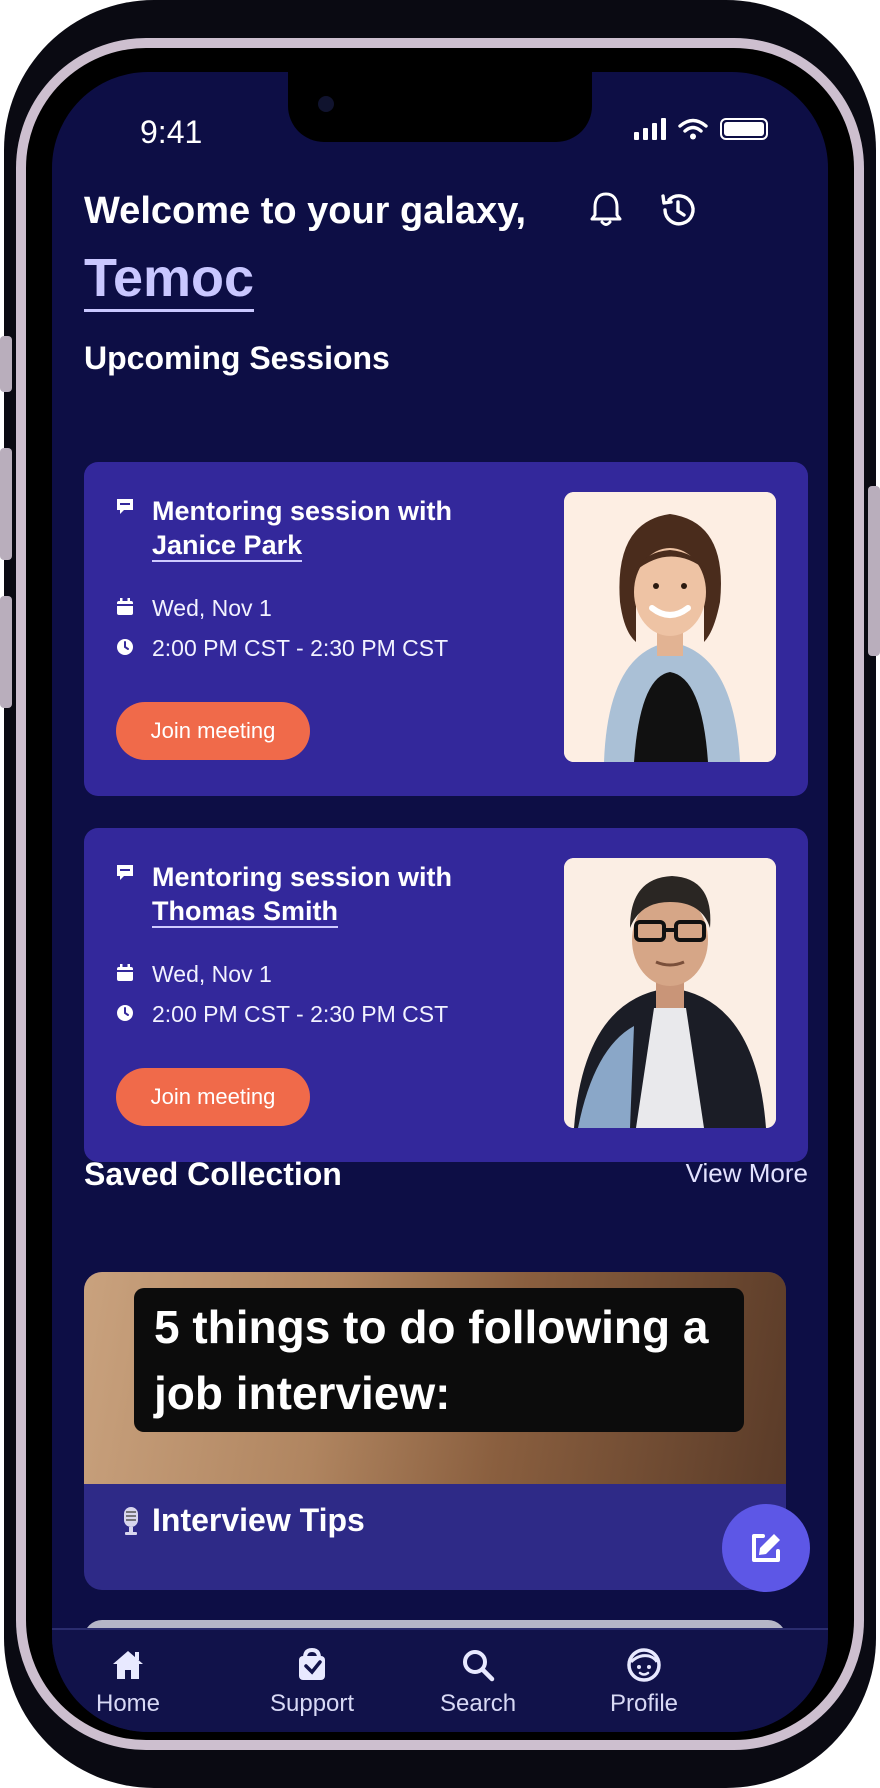 The width and height of the screenshot is (880, 1788). What do you see at coordinates (245, 912) in the screenshot?
I see `mentor-name-link: Thomas Smith` at bounding box center [245, 912].